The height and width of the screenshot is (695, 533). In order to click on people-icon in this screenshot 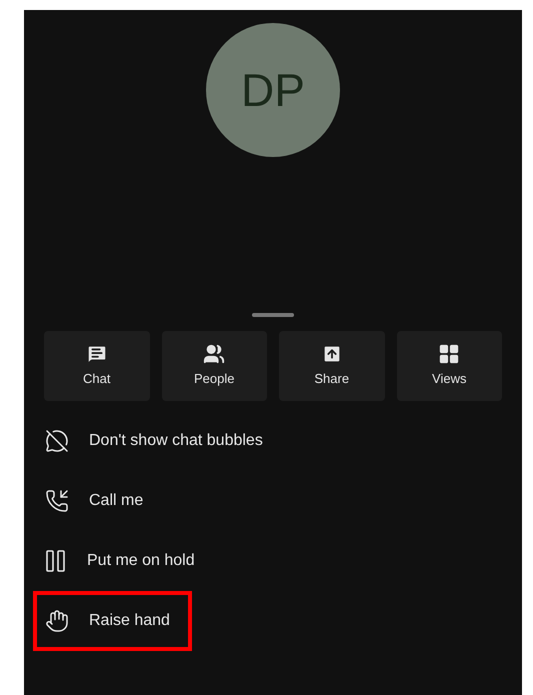, I will do `click(214, 354)`.